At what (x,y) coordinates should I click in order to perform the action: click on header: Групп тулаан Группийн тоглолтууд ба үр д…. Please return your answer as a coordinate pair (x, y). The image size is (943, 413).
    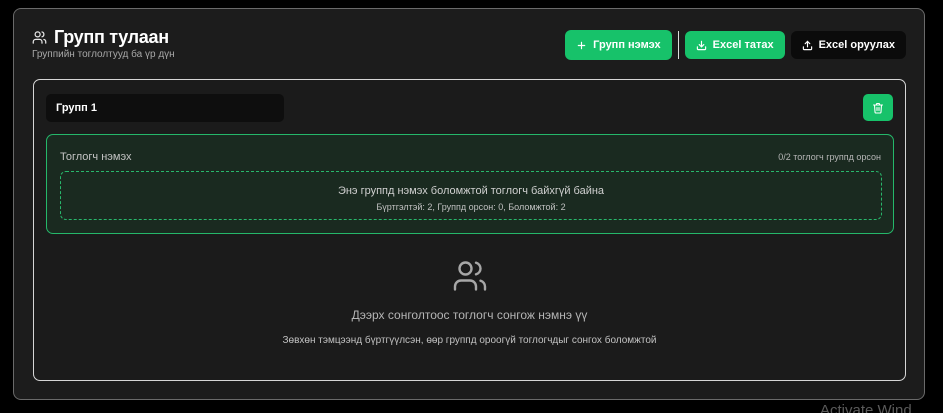
    Looking at the image, I should click on (469, 47).